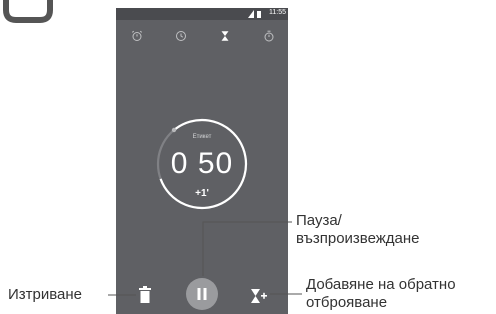 The width and height of the screenshot is (496, 314). Describe the element at coordinates (28, 11) in the screenshot. I see `corner-decoration` at that location.